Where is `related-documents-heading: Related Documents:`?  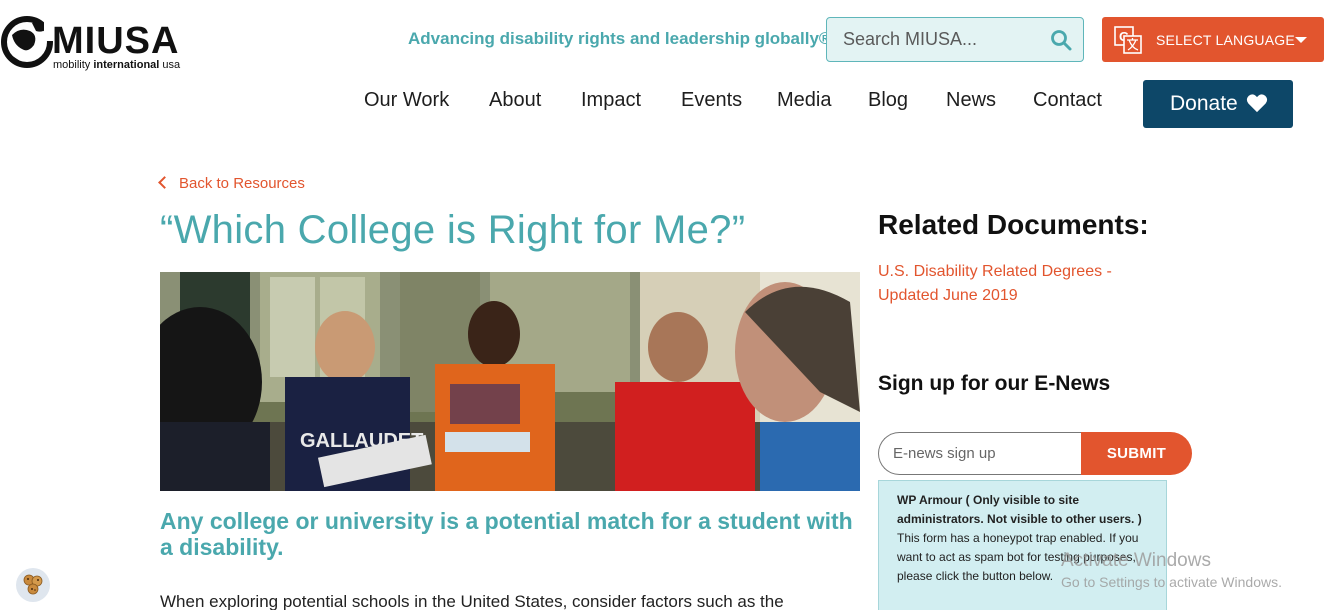
related-documents-heading: Related Documents: is located at coordinates (1013, 224).